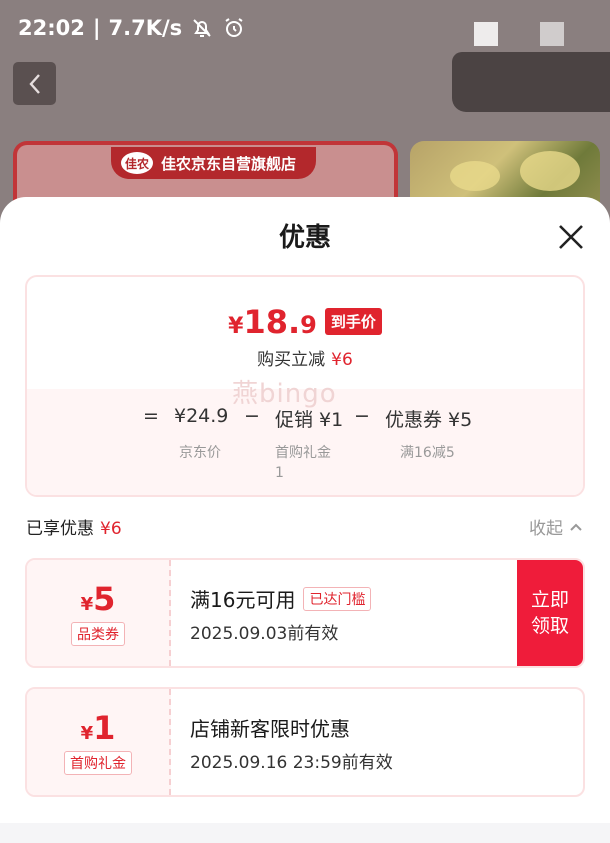 The width and height of the screenshot is (610, 843). I want to click on coupon-card: ¥5 品类券 满16元可用 已达门槛 2025.09.03前有效 立即 领取, so click(305, 613).